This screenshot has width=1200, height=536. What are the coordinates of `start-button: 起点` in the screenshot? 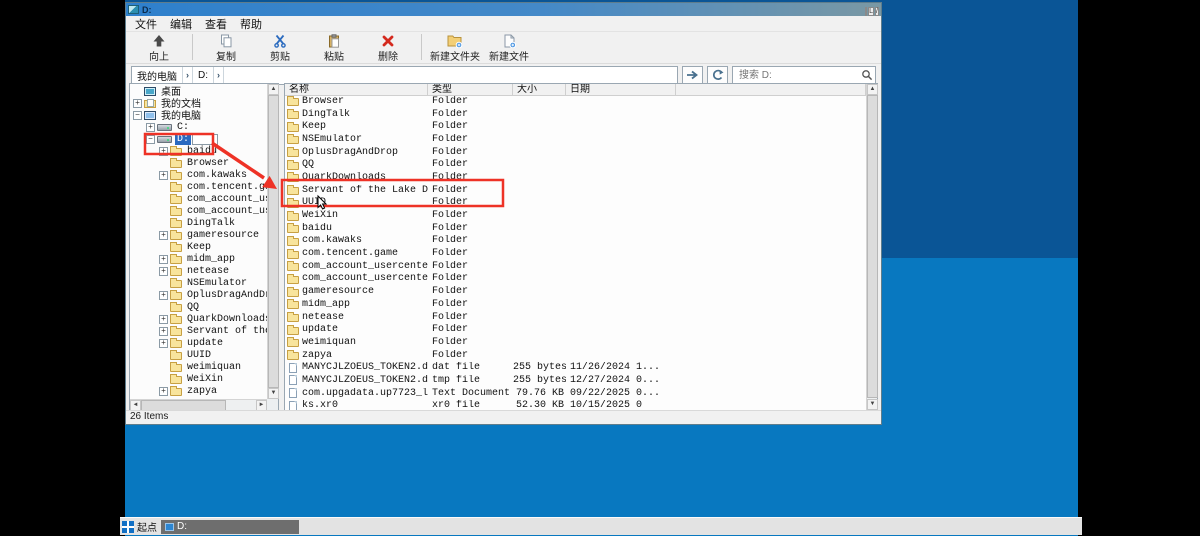 It's located at (139, 526).